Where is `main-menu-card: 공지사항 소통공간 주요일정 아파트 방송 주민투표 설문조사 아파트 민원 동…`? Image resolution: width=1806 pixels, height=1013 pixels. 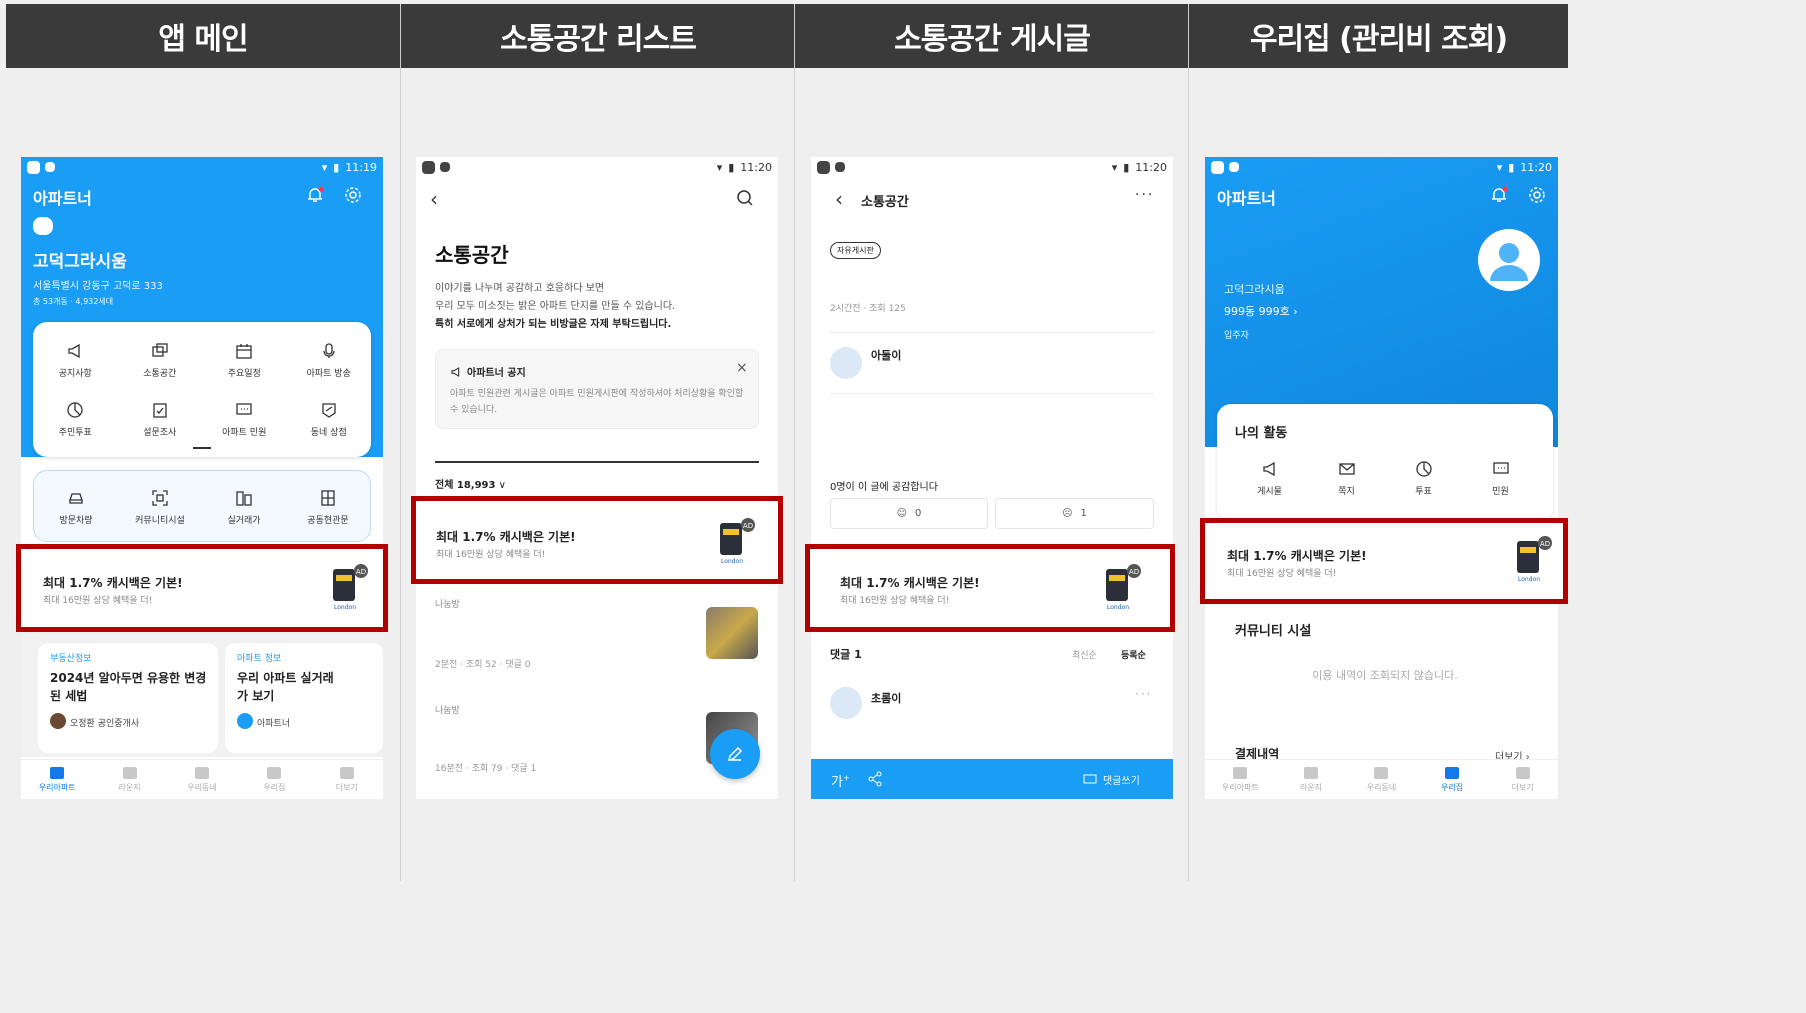
main-menu-card: 공지사항 소통공간 주요일정 아파트 방송 주민투표 설문조사 아파트 민원 동… is located at coordinates (202, 389).